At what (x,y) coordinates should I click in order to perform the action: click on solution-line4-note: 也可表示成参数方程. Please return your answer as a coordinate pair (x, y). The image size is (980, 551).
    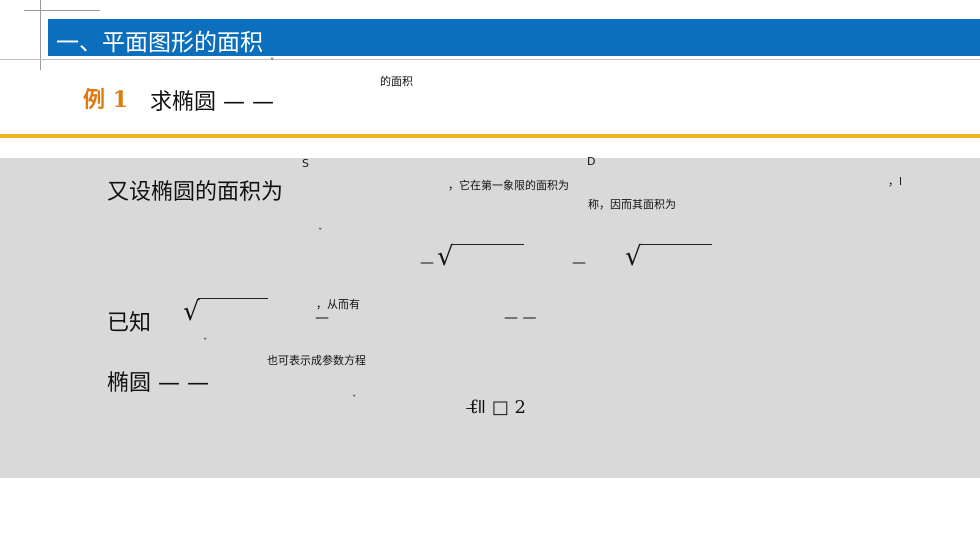
    Looking at the image, I should click on (316, 360).